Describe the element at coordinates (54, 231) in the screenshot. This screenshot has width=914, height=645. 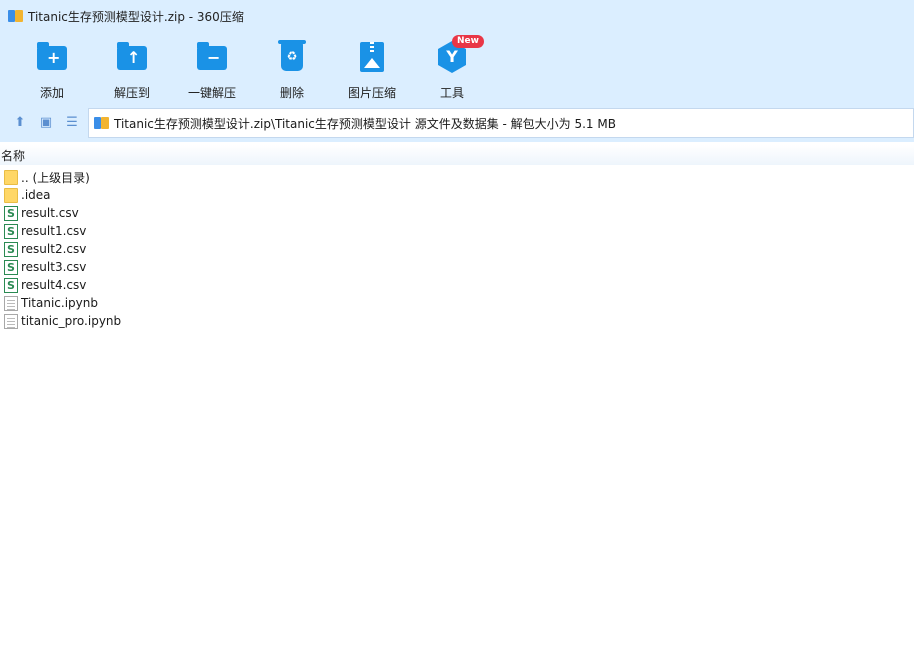
I see `file-name: result1.csv` at that location.